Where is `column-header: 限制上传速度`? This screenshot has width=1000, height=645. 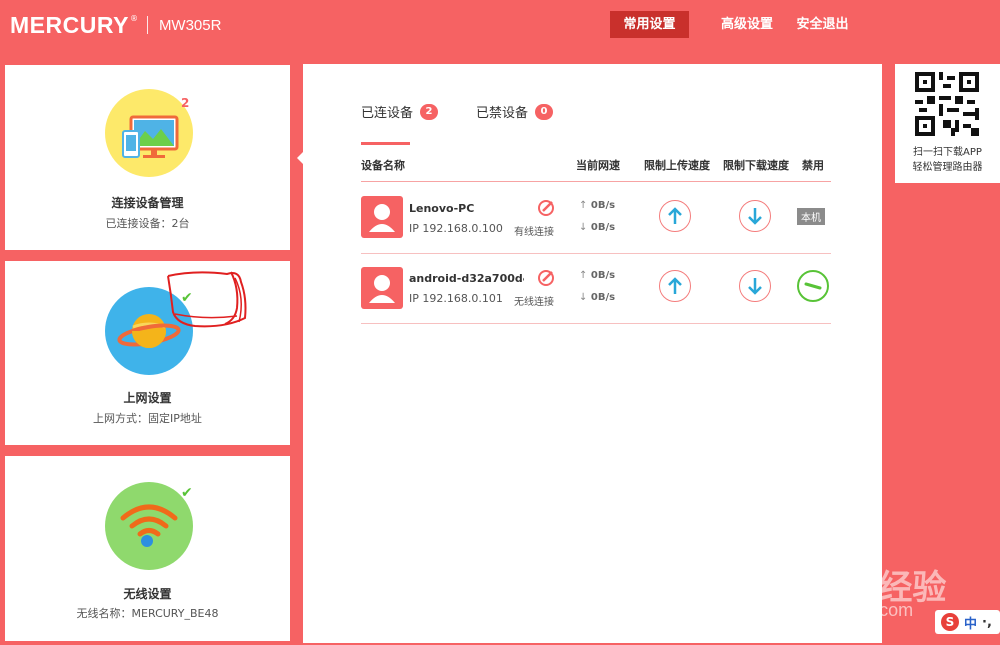 column-header: 限制上传速度 is located at coordinates (677, 165).